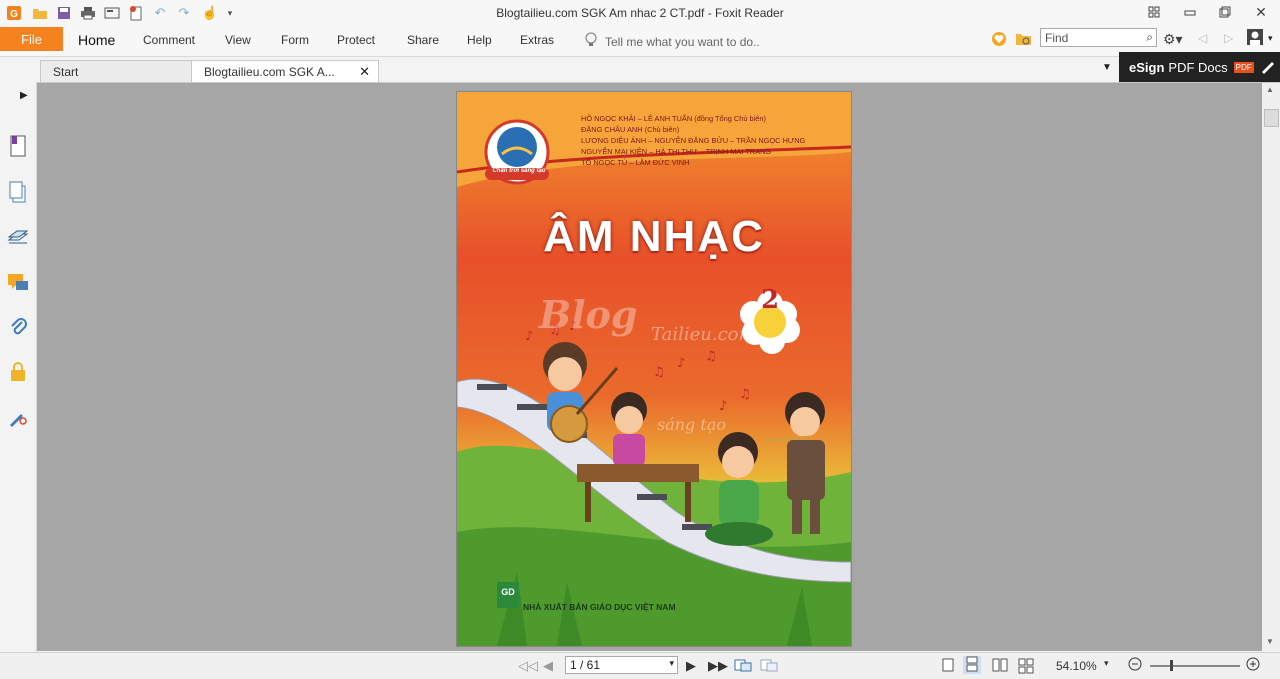 Image resolution: width=1280 pixels, height=679 pixels. I want to click on page-number-input: 1 / 61 ▾, so click(621, 665).